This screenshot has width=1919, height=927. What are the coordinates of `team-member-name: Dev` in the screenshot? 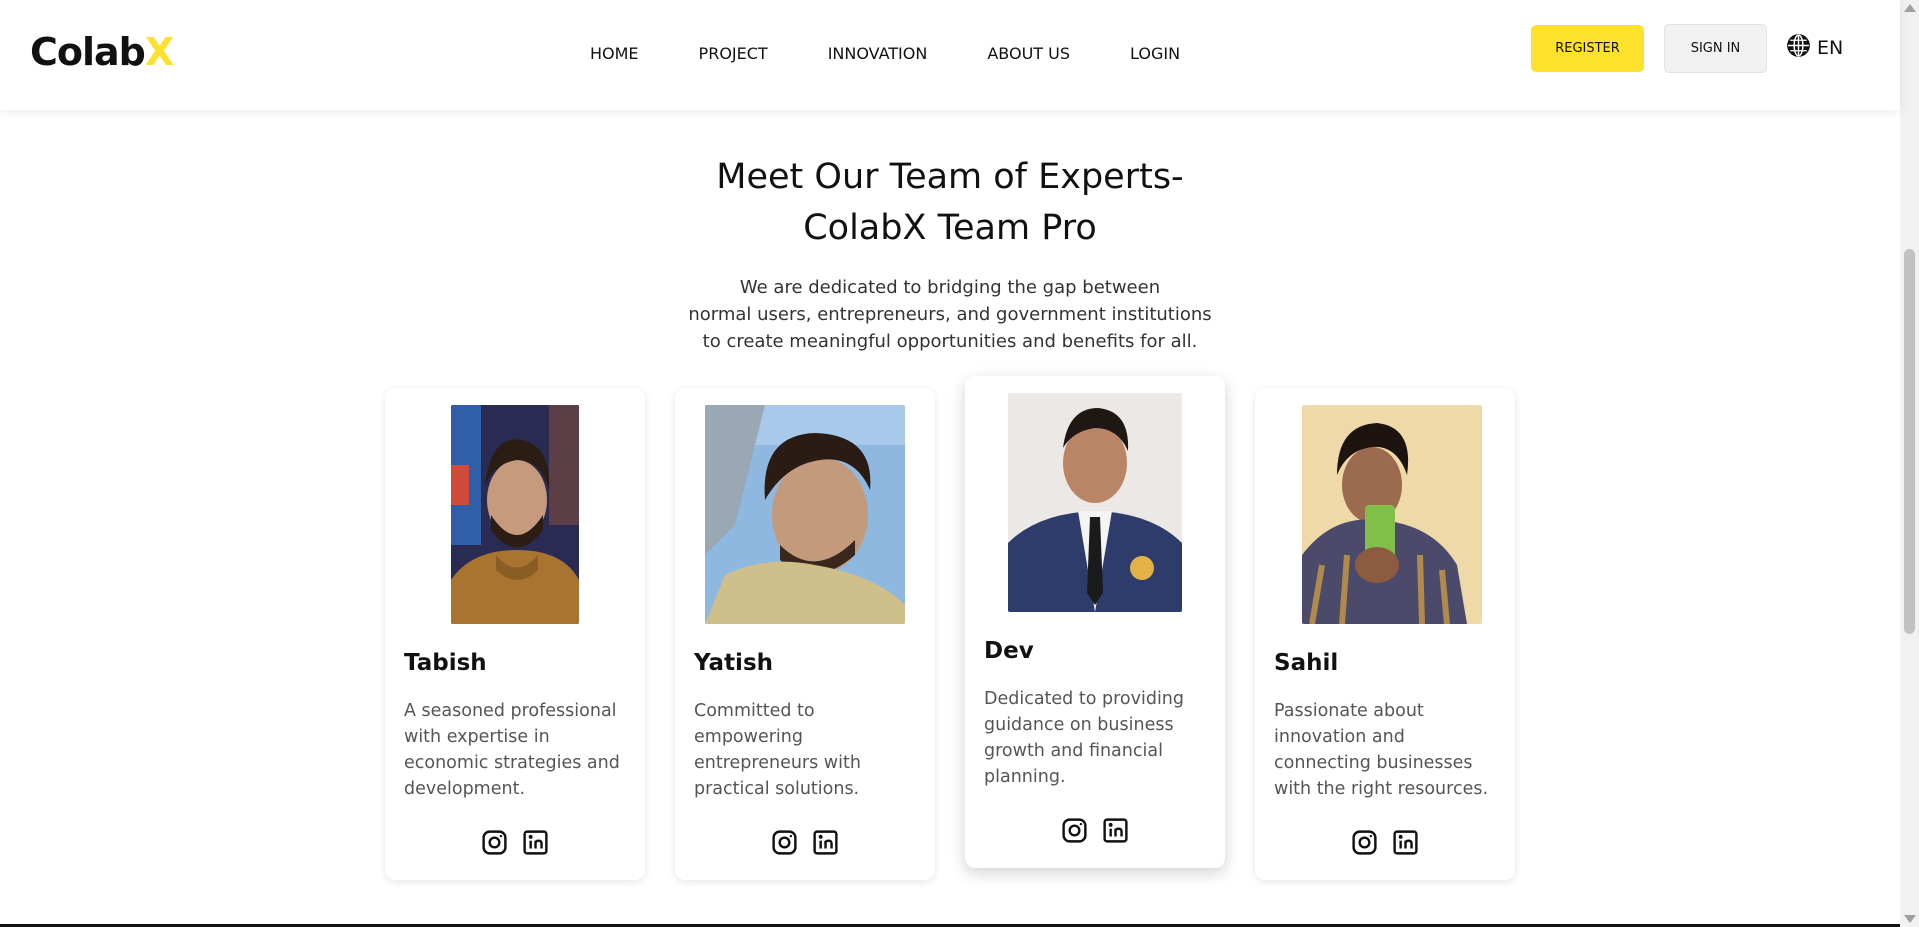 It's located at (1009, 651).